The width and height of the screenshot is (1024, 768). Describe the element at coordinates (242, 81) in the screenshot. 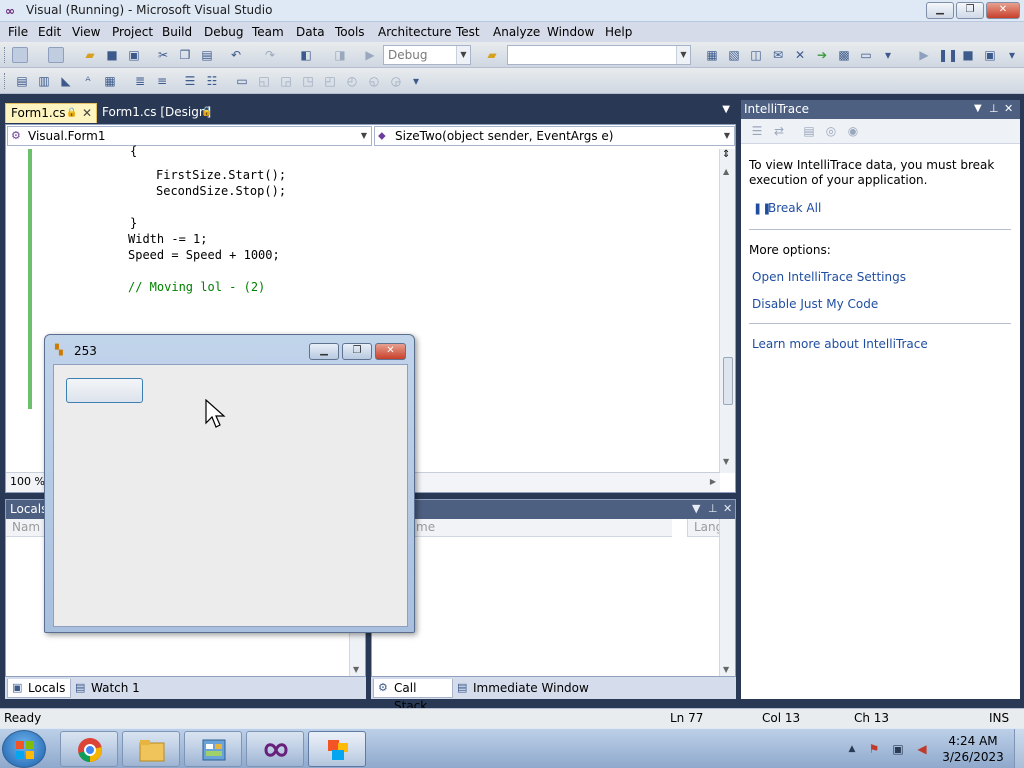

I see `toggle-bookmark-icon: ▭` at that location.